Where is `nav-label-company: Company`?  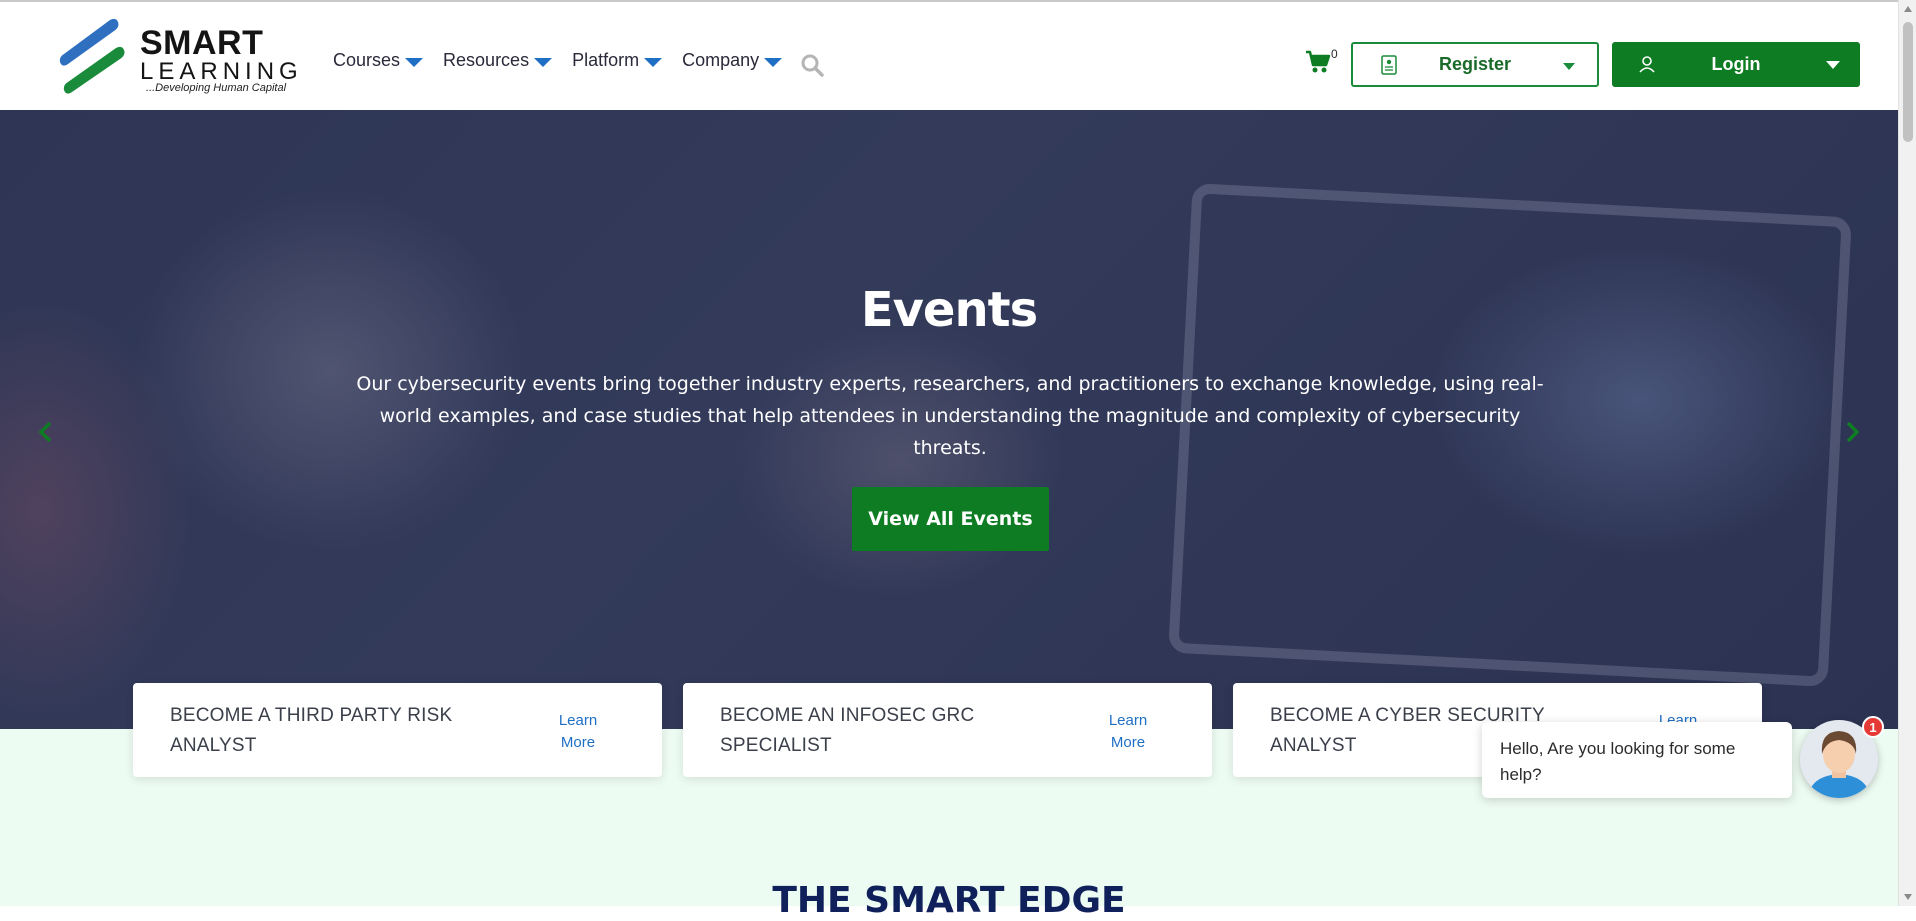
nav-label-company: Company is located at coordinates (721, 60).